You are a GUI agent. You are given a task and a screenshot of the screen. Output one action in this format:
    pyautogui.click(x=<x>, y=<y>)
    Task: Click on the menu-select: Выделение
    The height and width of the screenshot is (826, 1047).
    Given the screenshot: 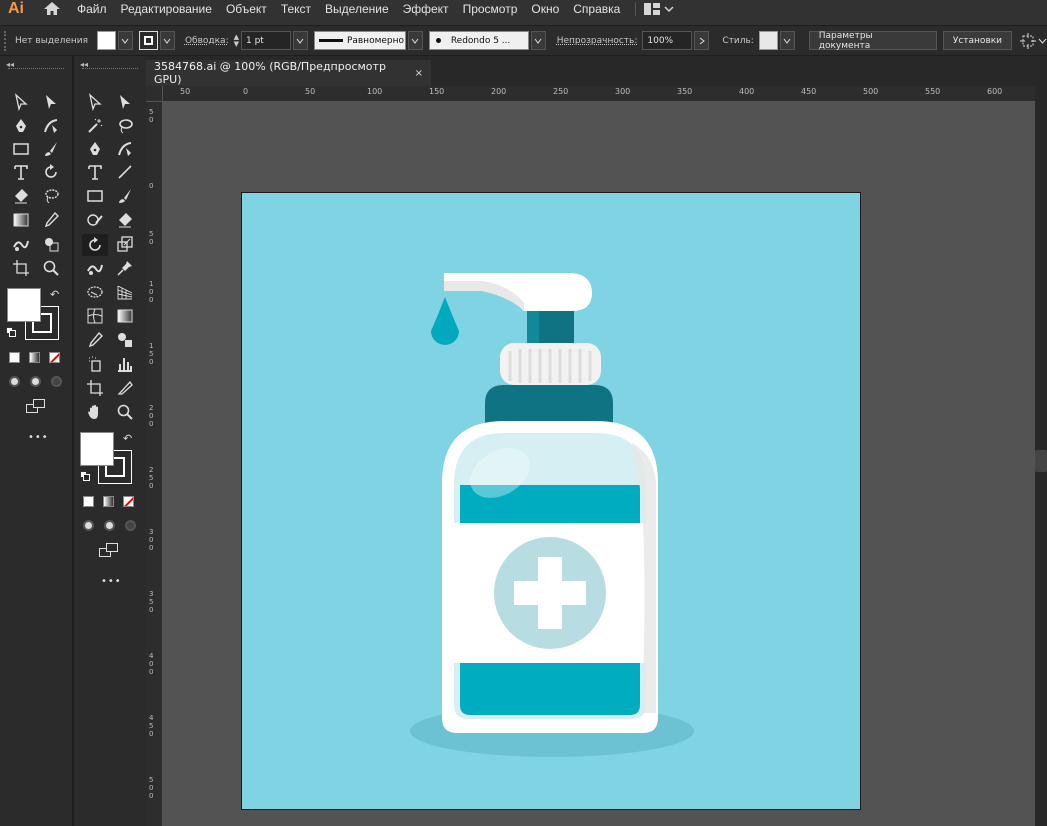 What is the action you would take?
    pyautogui.click(x=357, y=9)
    